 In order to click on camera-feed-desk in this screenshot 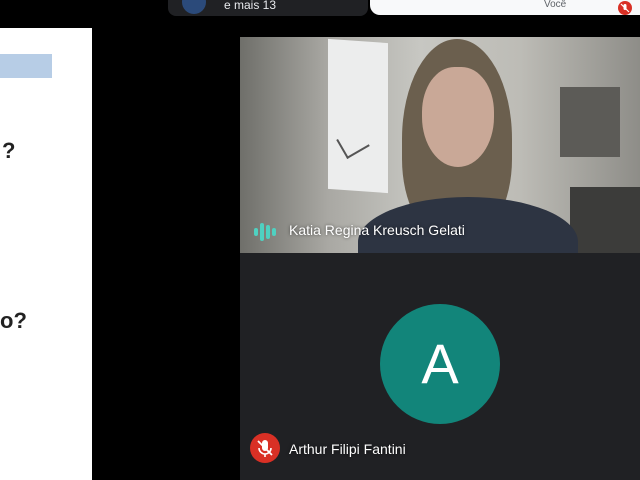, I will do `click(605, 220)`.